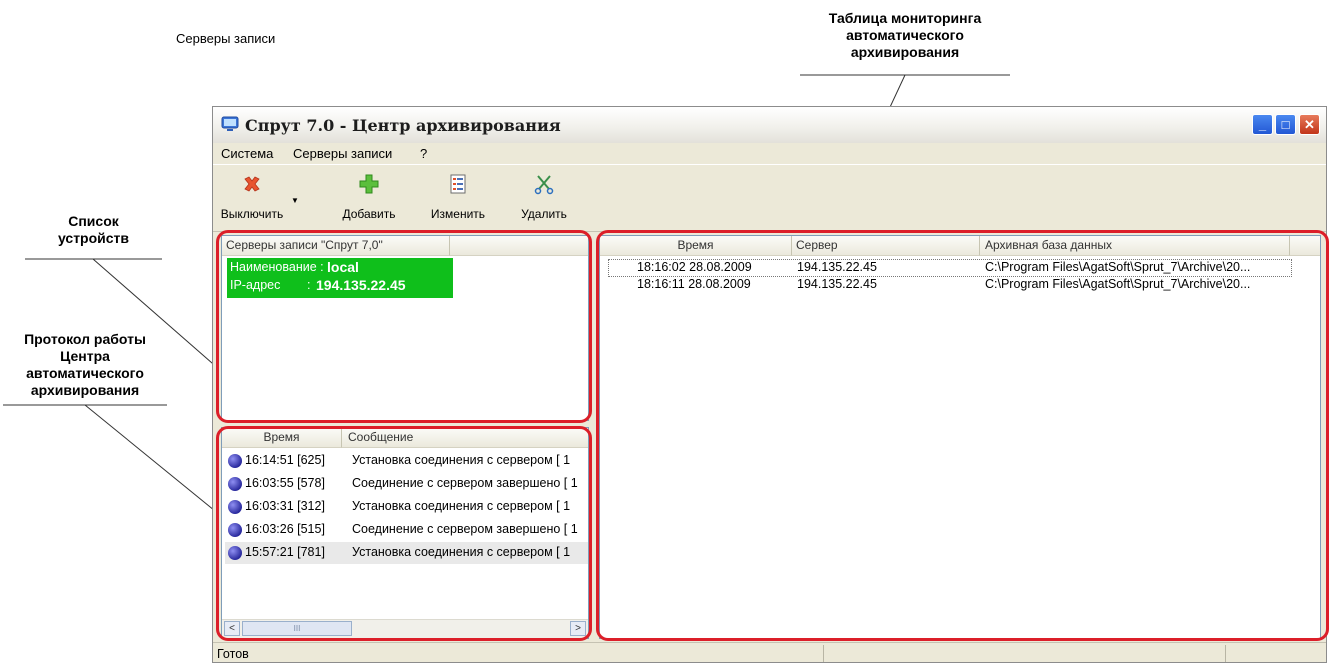 The image size is (1336, 663). I want to click on minimize-icon: _, so click(1262, 124).